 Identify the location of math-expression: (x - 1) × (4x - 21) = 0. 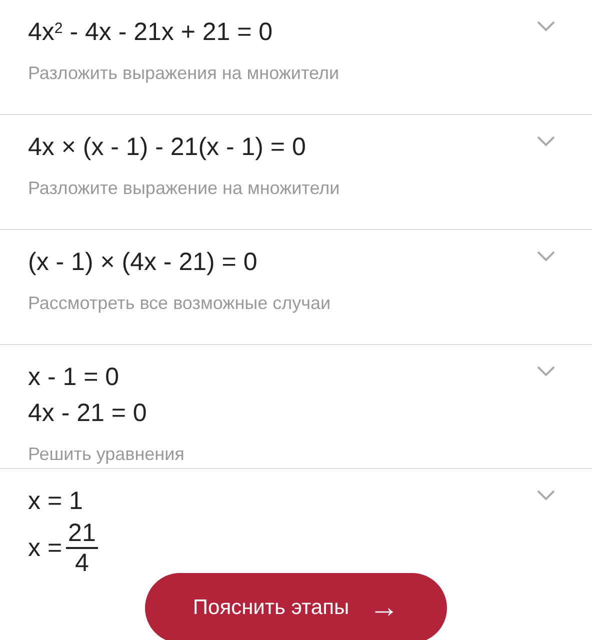
(143, 262).